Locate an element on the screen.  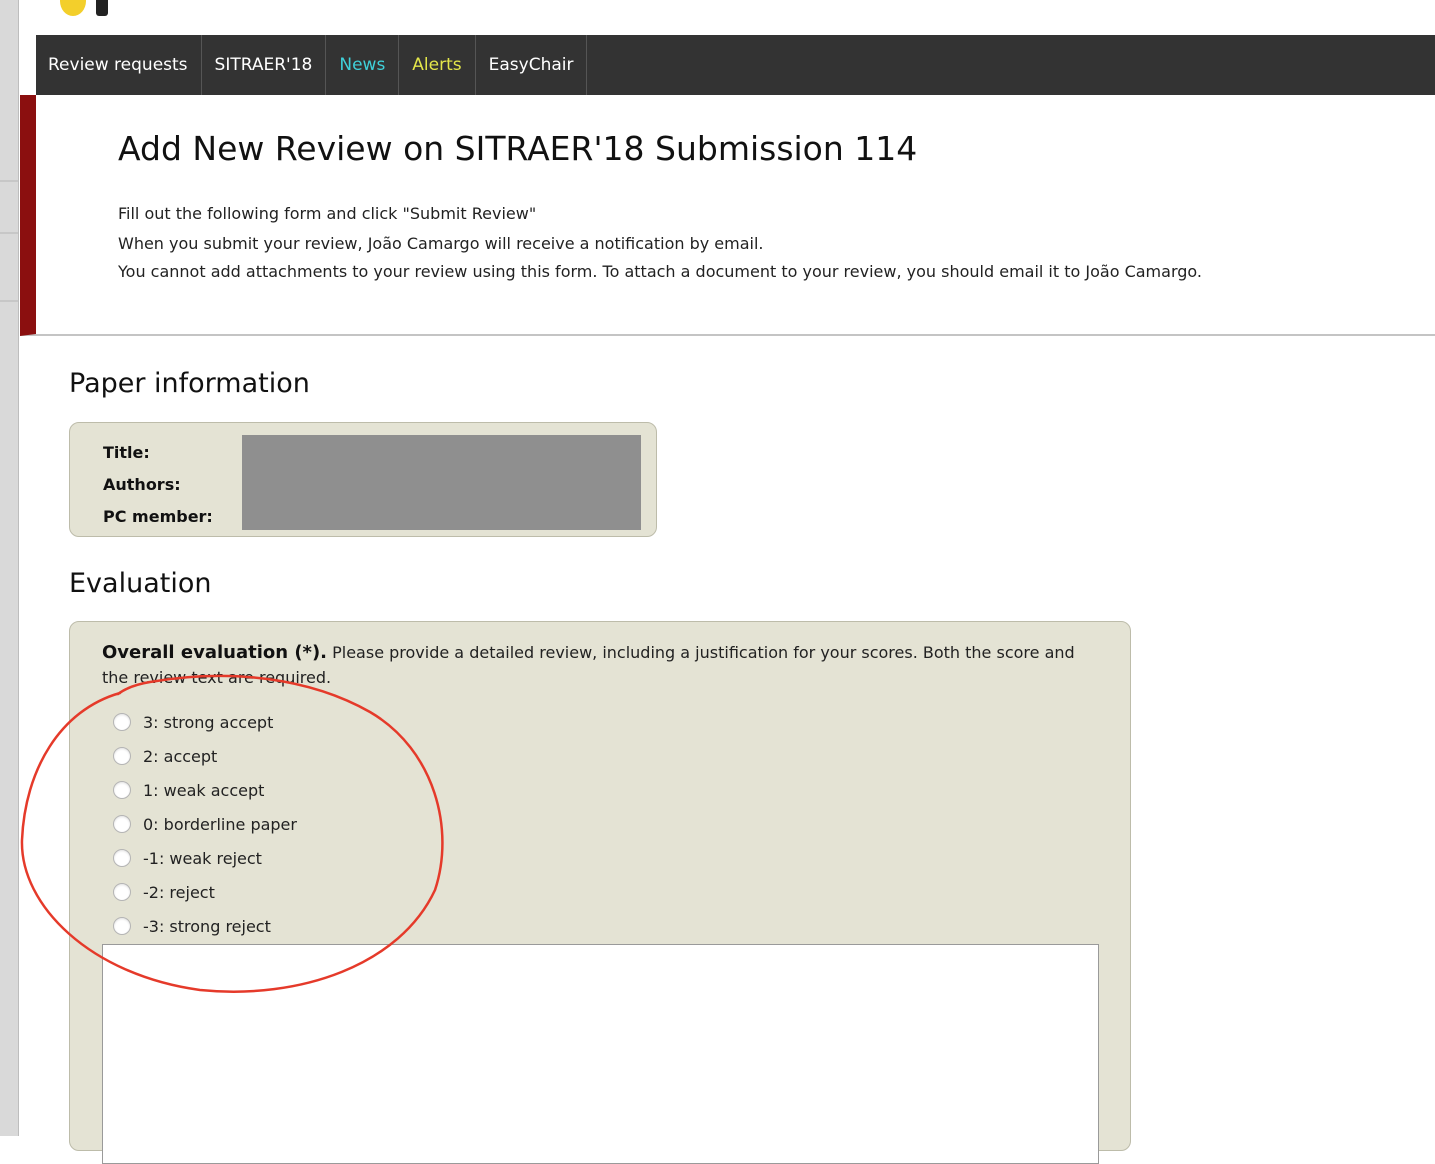
radio-strong-reject is located at coordinates (122, 926).